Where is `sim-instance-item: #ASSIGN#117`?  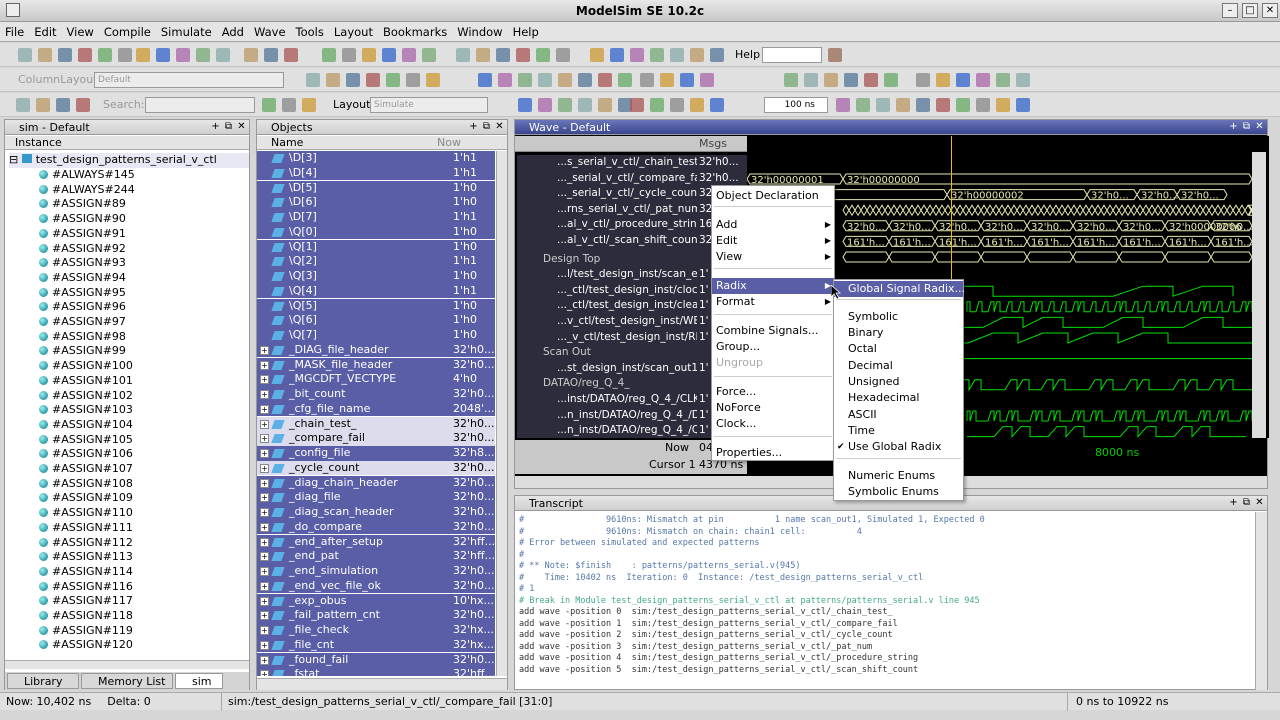
sim-instance-item: #ASSIGN#117 is located at coordinates (144, 601).